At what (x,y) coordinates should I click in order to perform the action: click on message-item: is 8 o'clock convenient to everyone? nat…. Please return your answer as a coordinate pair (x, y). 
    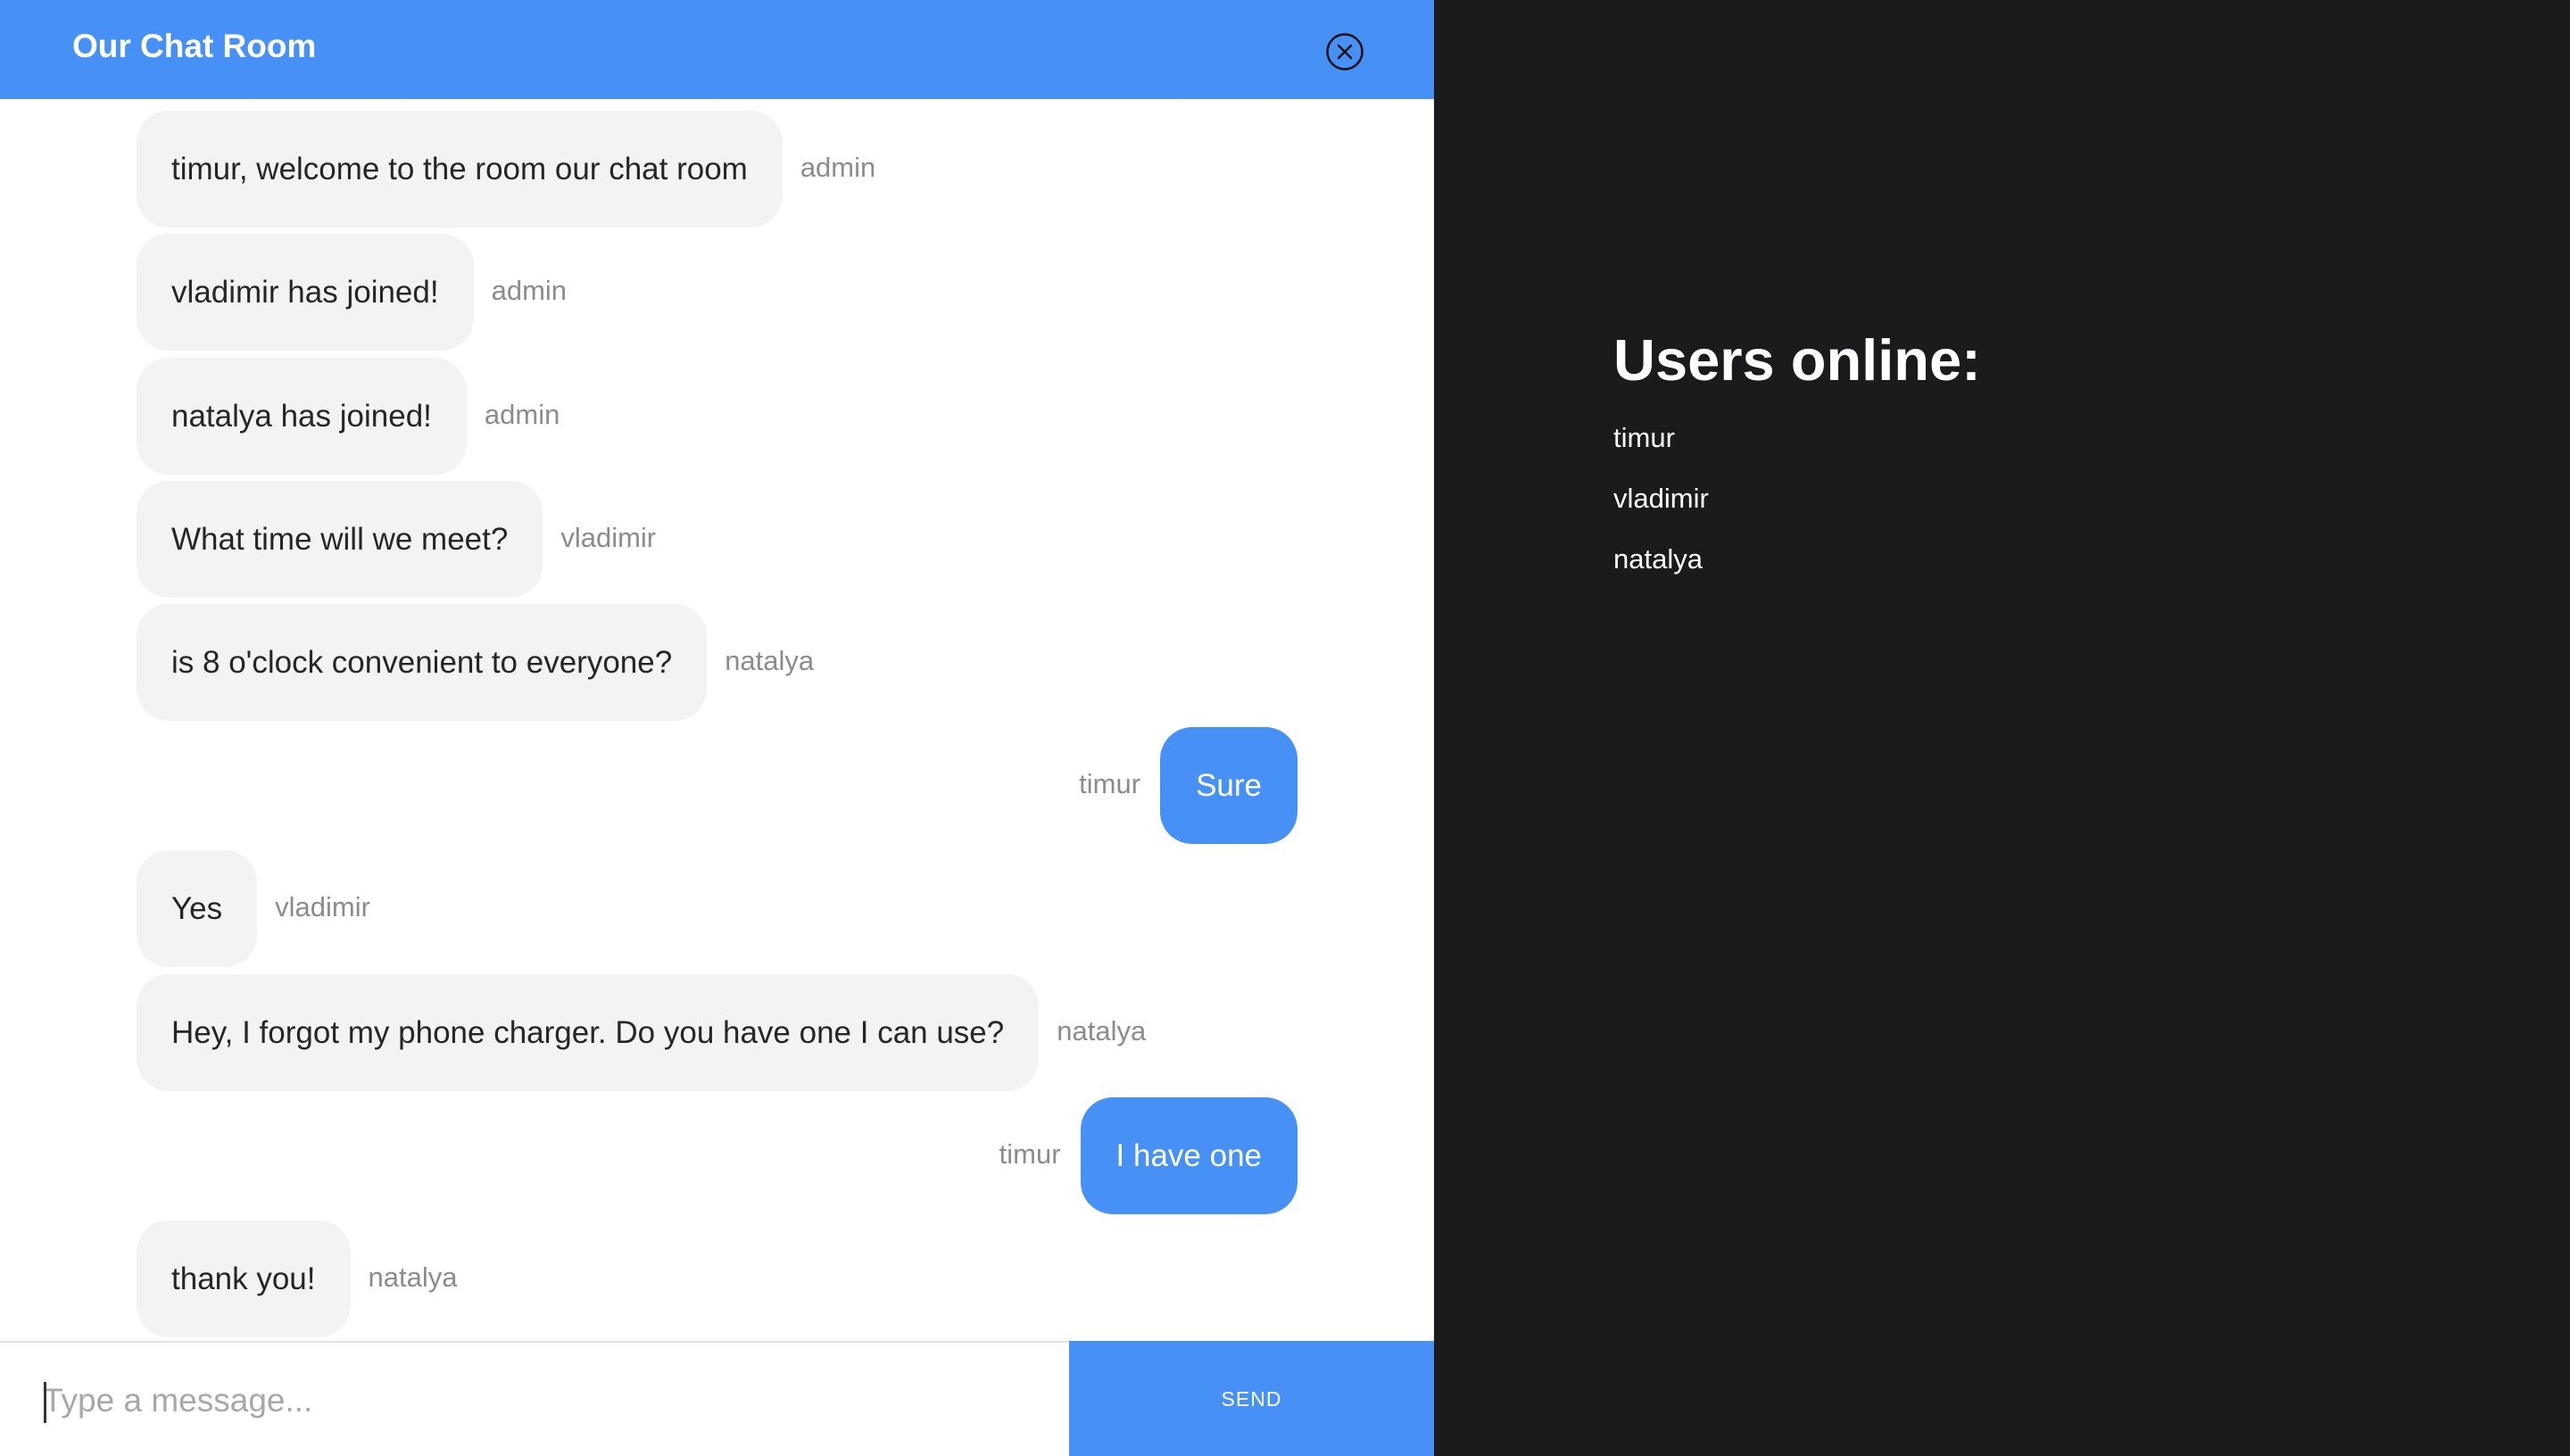
    Looking at the image, I should click on (475, 663).